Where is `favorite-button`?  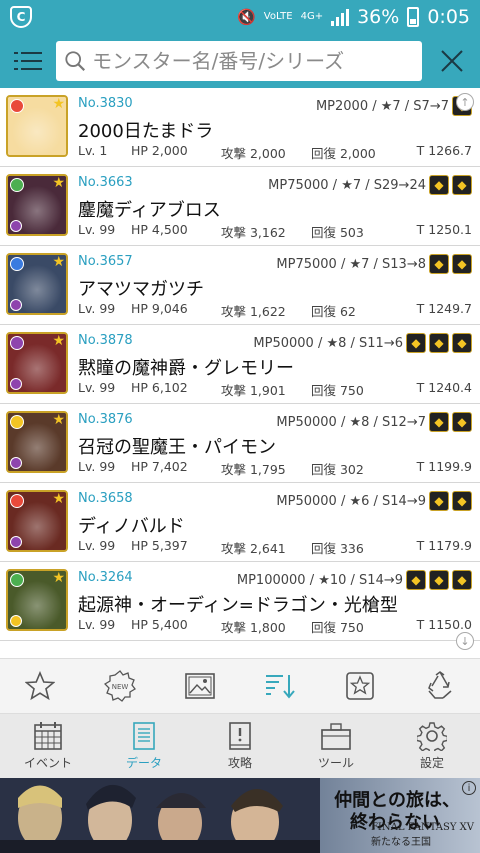 favorite-button is located at coordinates (40, 686).